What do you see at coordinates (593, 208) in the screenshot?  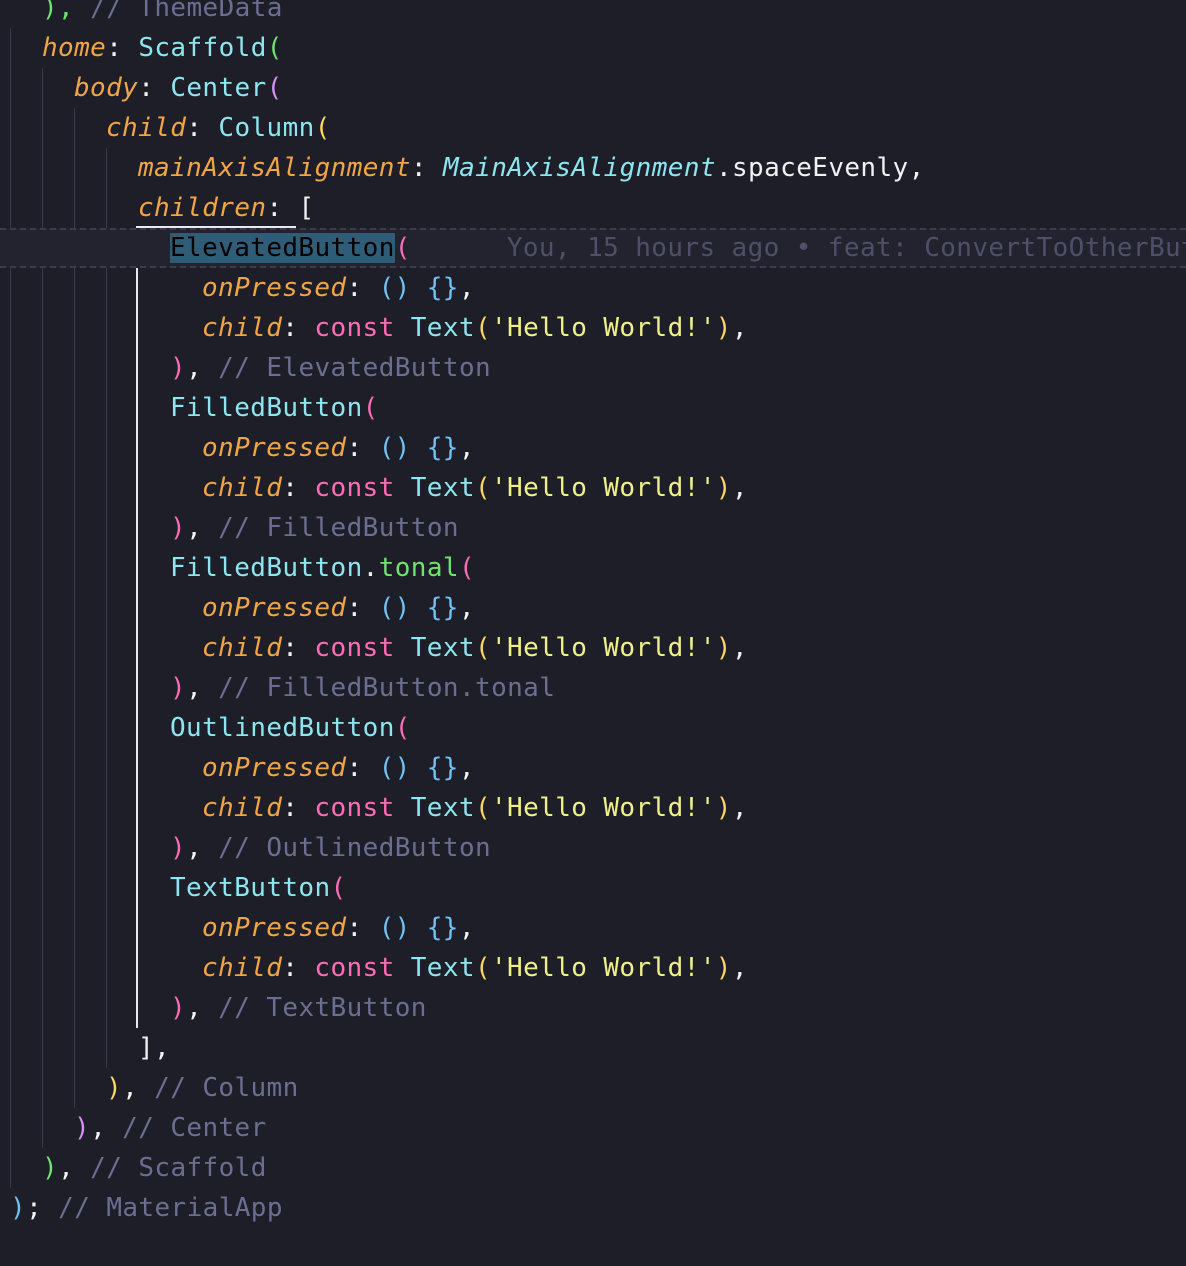 I see `code-line: children: [` at bounding box center [593, 208].